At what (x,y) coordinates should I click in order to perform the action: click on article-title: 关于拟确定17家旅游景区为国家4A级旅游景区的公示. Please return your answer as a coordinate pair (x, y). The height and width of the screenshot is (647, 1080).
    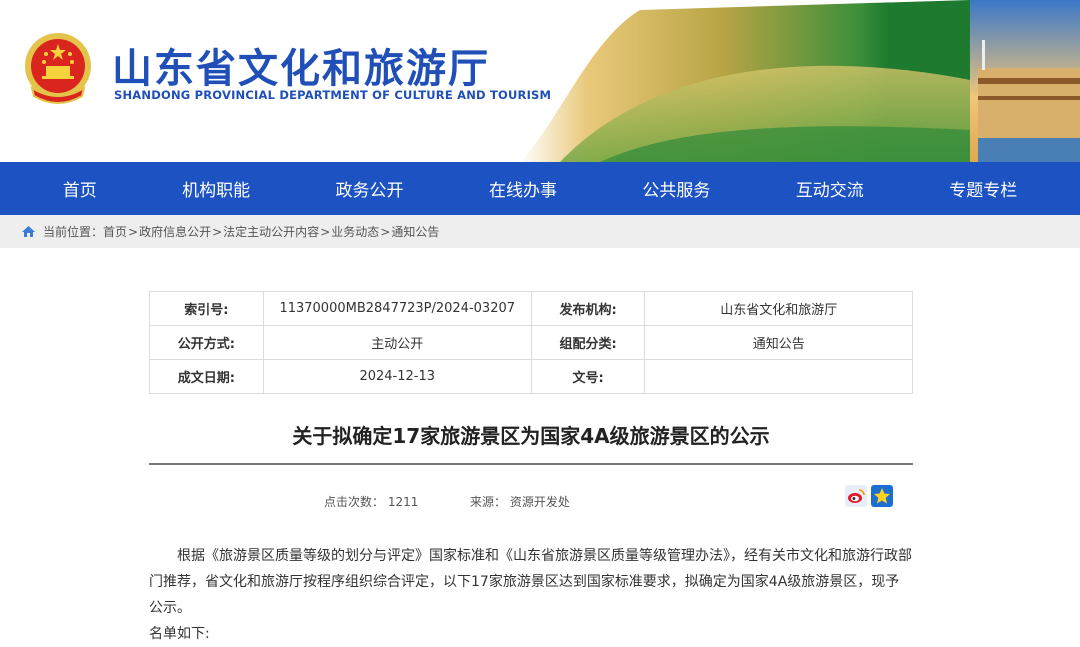
    Looking at the image, I should click on (531, 436).